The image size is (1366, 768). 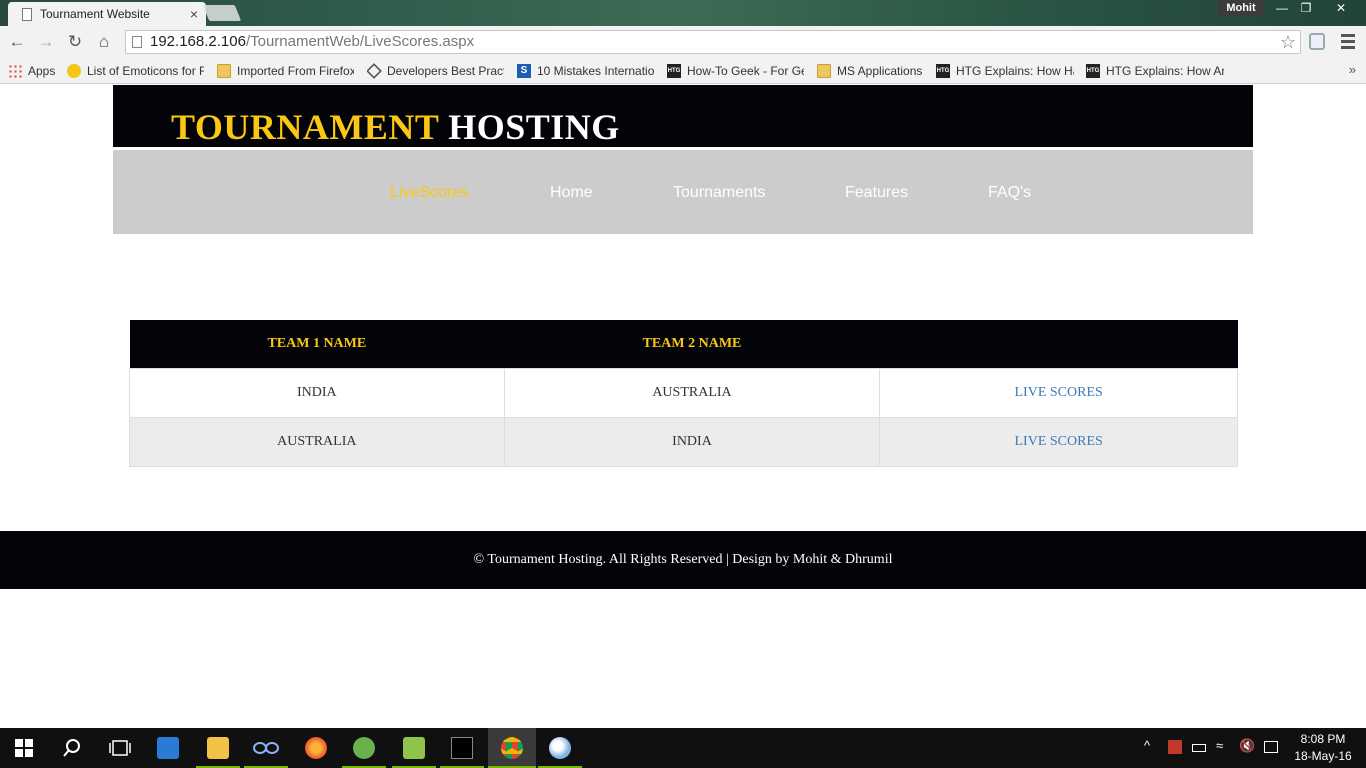 I want to click on minimize-button: —, so click(x=1282, y=9).